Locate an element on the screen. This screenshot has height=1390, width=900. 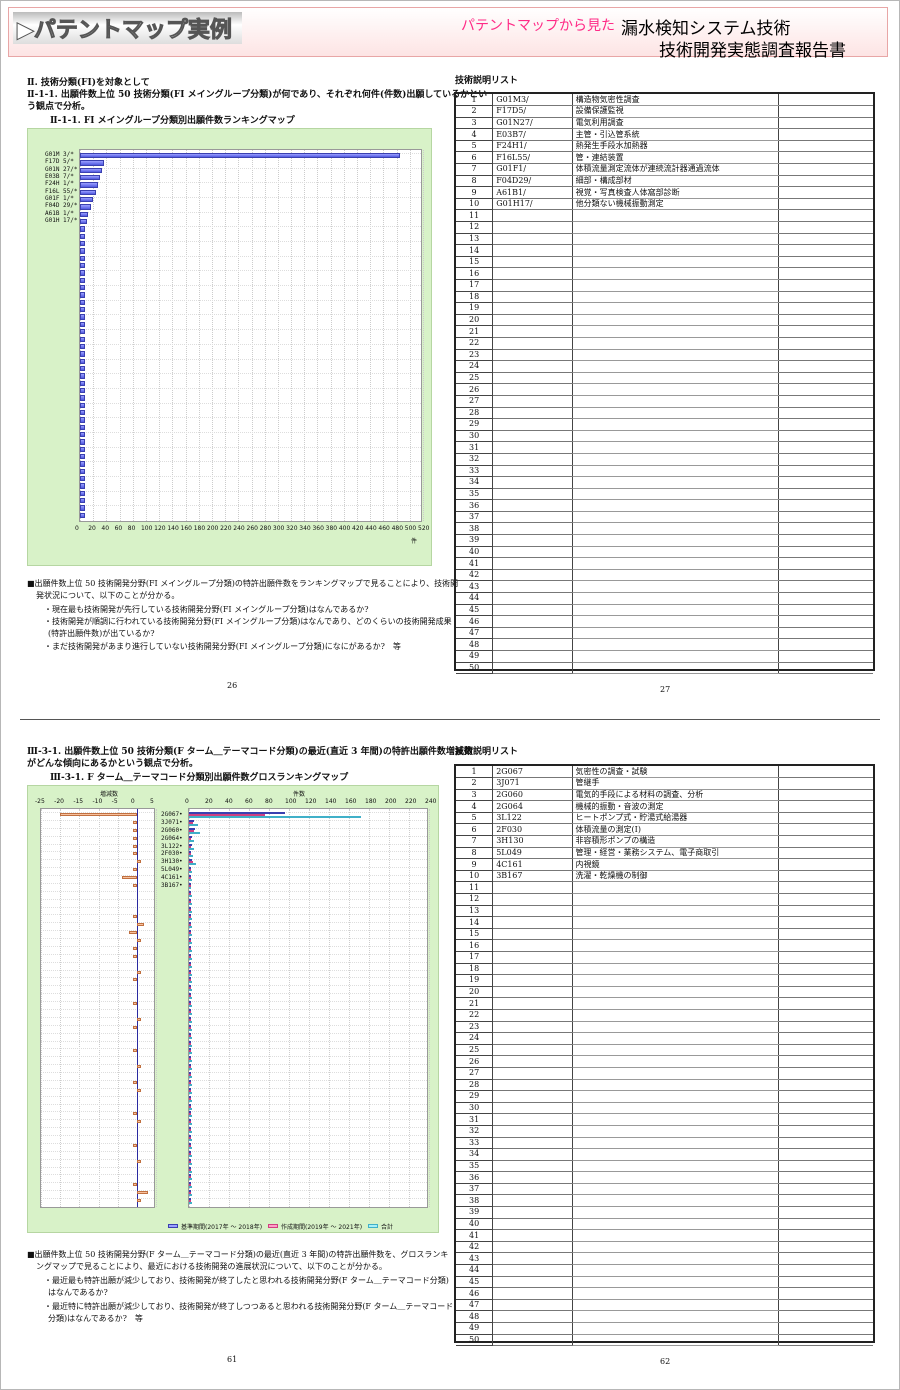
x-tick-label: 280 is located at coordinates (265, 528).